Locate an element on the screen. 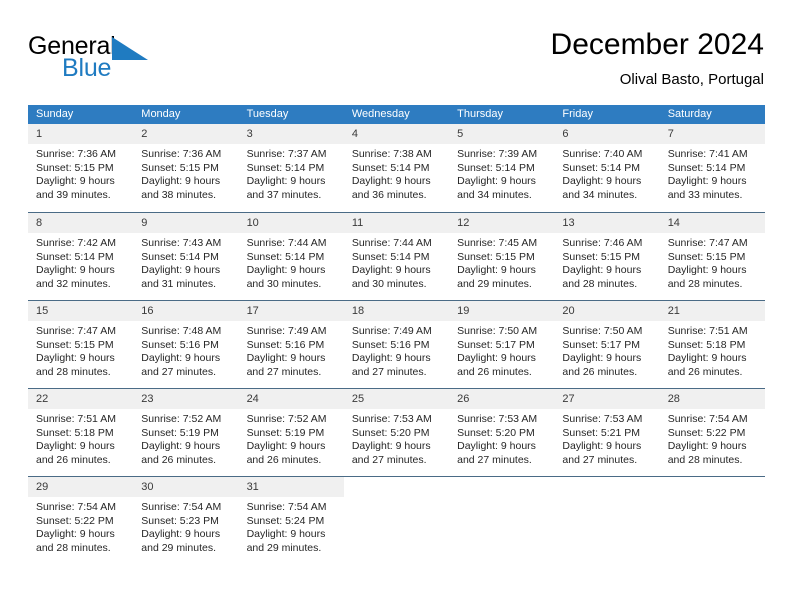 Image resolution: width=792 pixels, height=612 pixels. day-number: 2 is located at coordinates (144, 134).